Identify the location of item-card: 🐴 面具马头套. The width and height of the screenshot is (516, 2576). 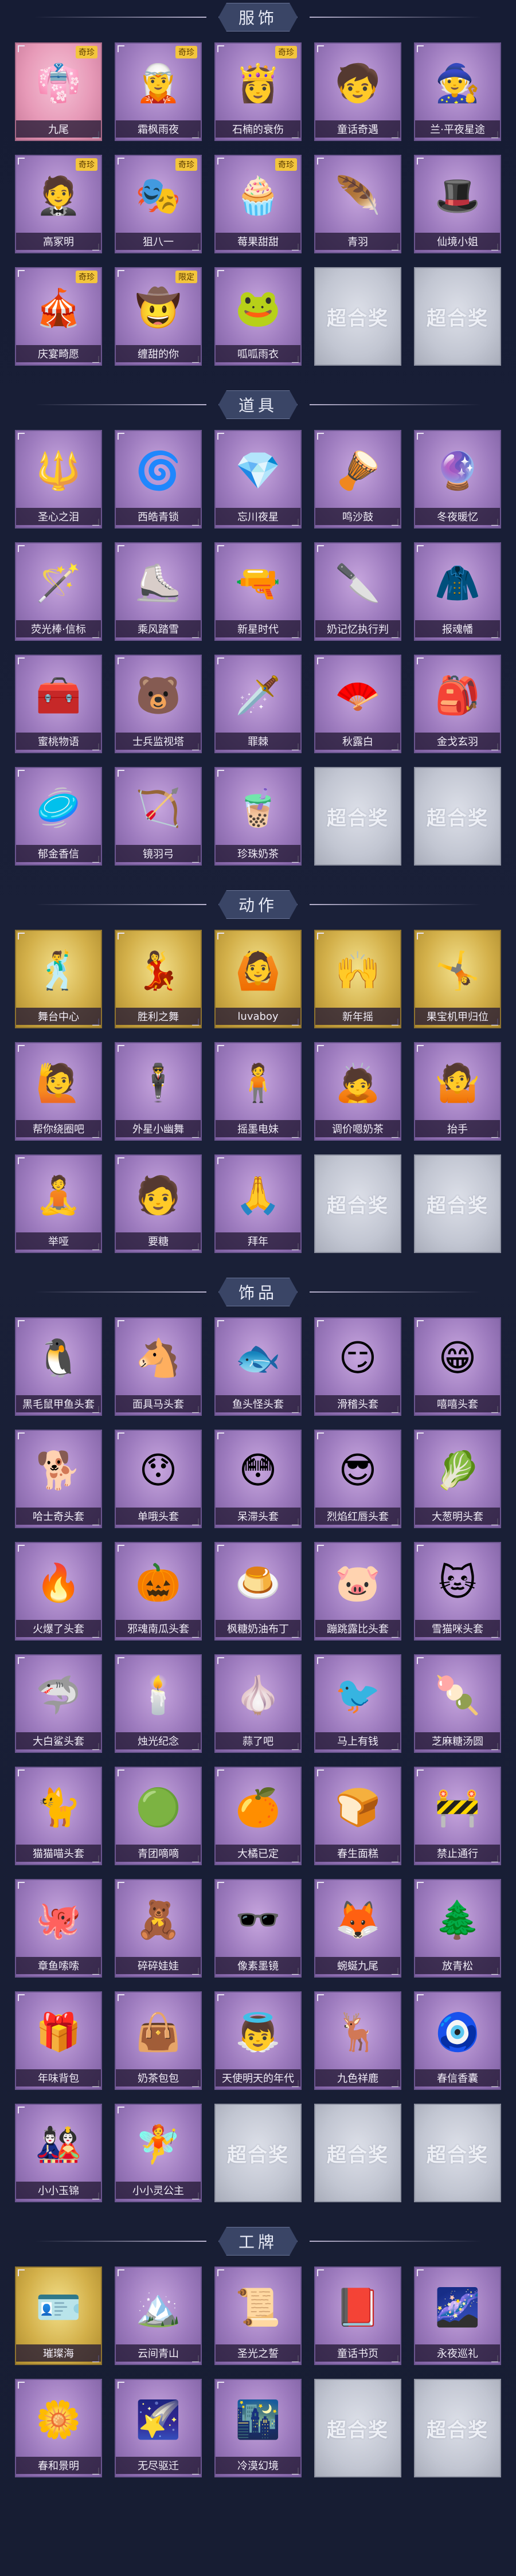
(158, 1366).